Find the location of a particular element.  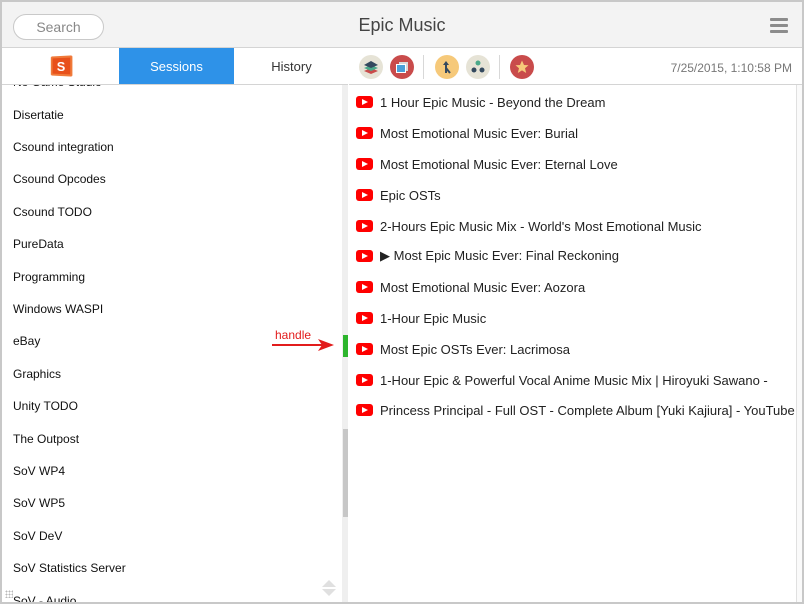

video-item: 1-Hour Epic Music is located at coordinates (421, 318).